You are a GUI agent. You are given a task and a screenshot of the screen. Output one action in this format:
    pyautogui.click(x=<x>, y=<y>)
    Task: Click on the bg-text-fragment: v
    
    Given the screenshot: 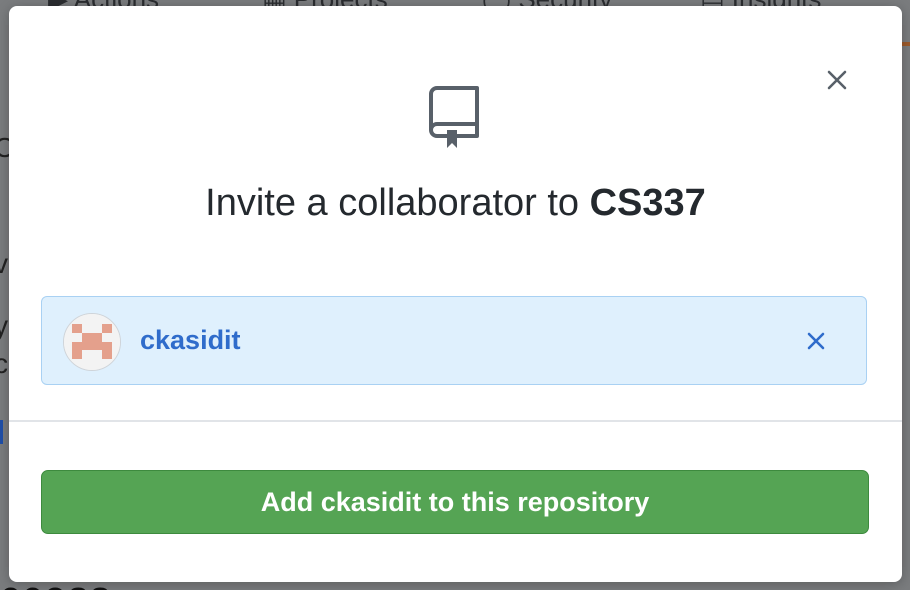 What is the action you would take?
    pyautogui.click(x=4, y=263)
    